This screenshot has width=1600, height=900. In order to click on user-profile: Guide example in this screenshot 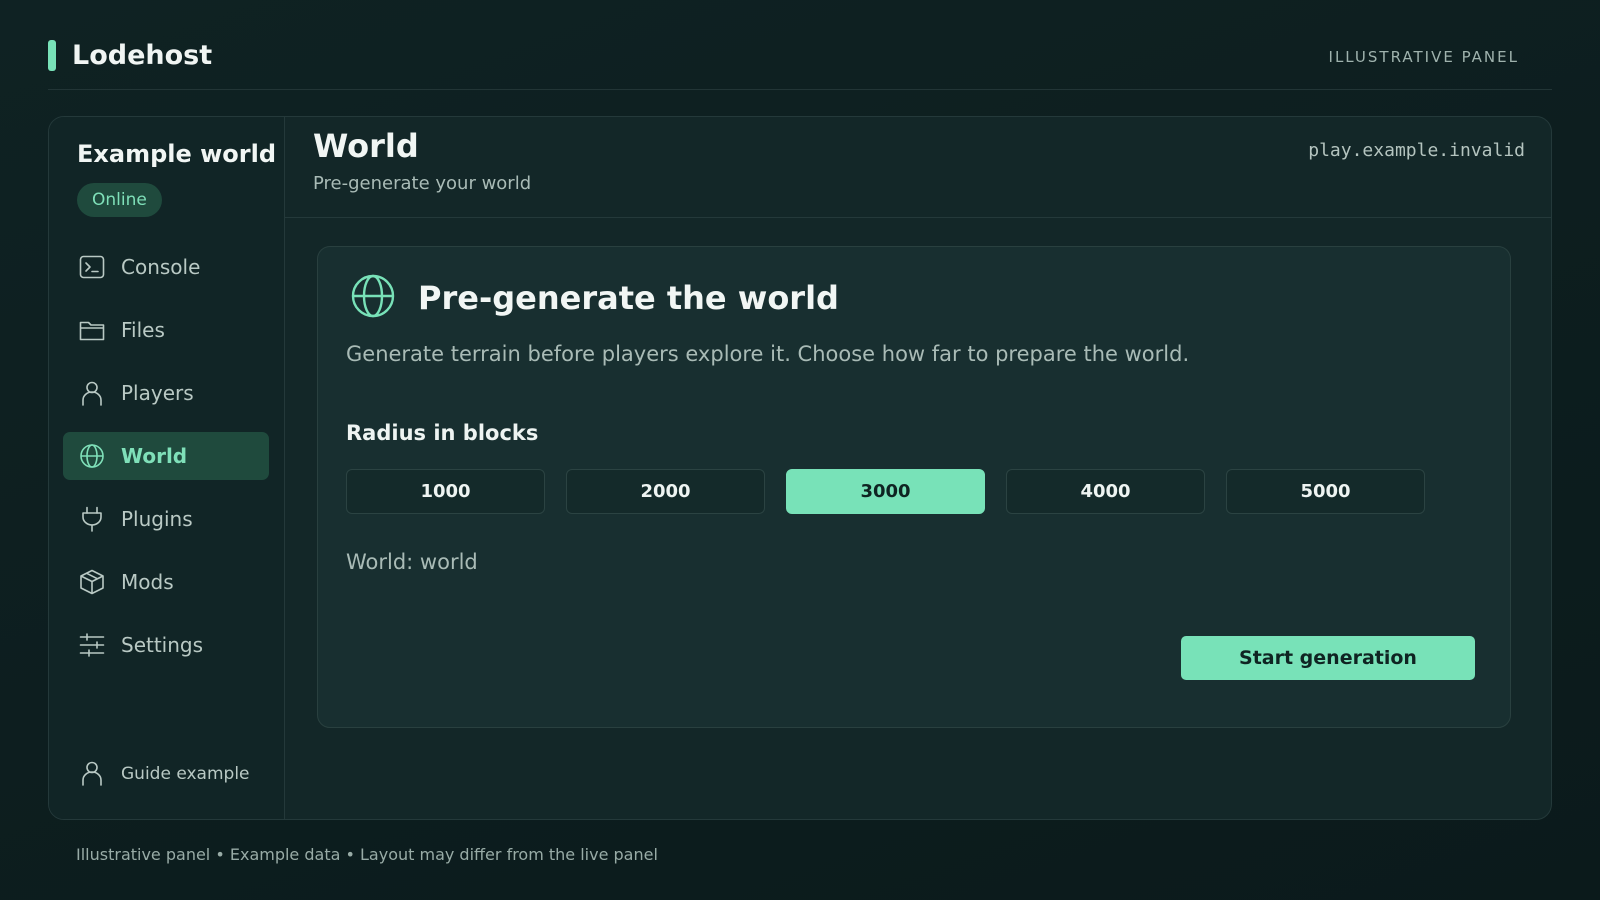, I will do `click(166, 773)`.